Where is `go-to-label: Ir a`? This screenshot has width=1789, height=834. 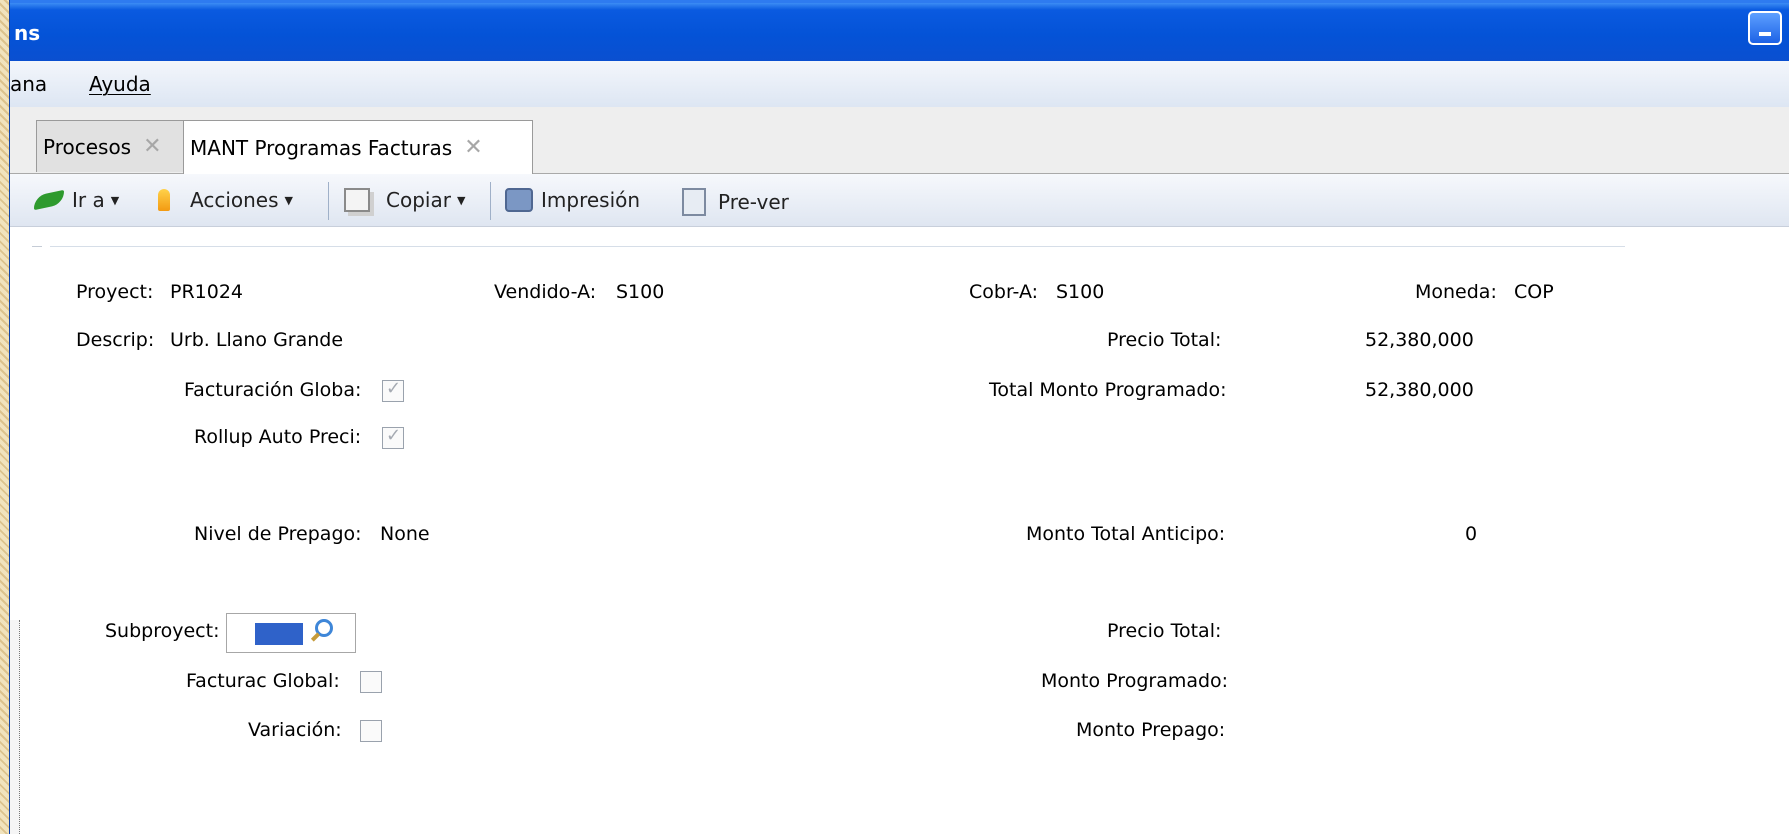 go-to-label: Ir a is located at coordinates (88, 200).